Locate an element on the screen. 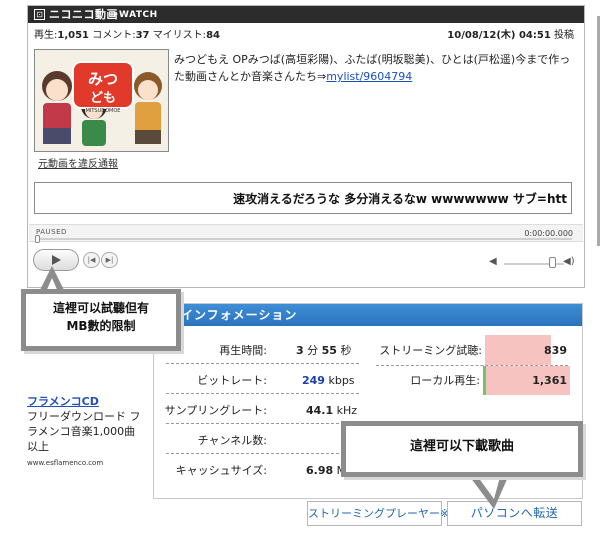 The width and height of the screenshot is (600, 546). preview-note-line-2: MB數的限制 is located at coordinates (101, 326).